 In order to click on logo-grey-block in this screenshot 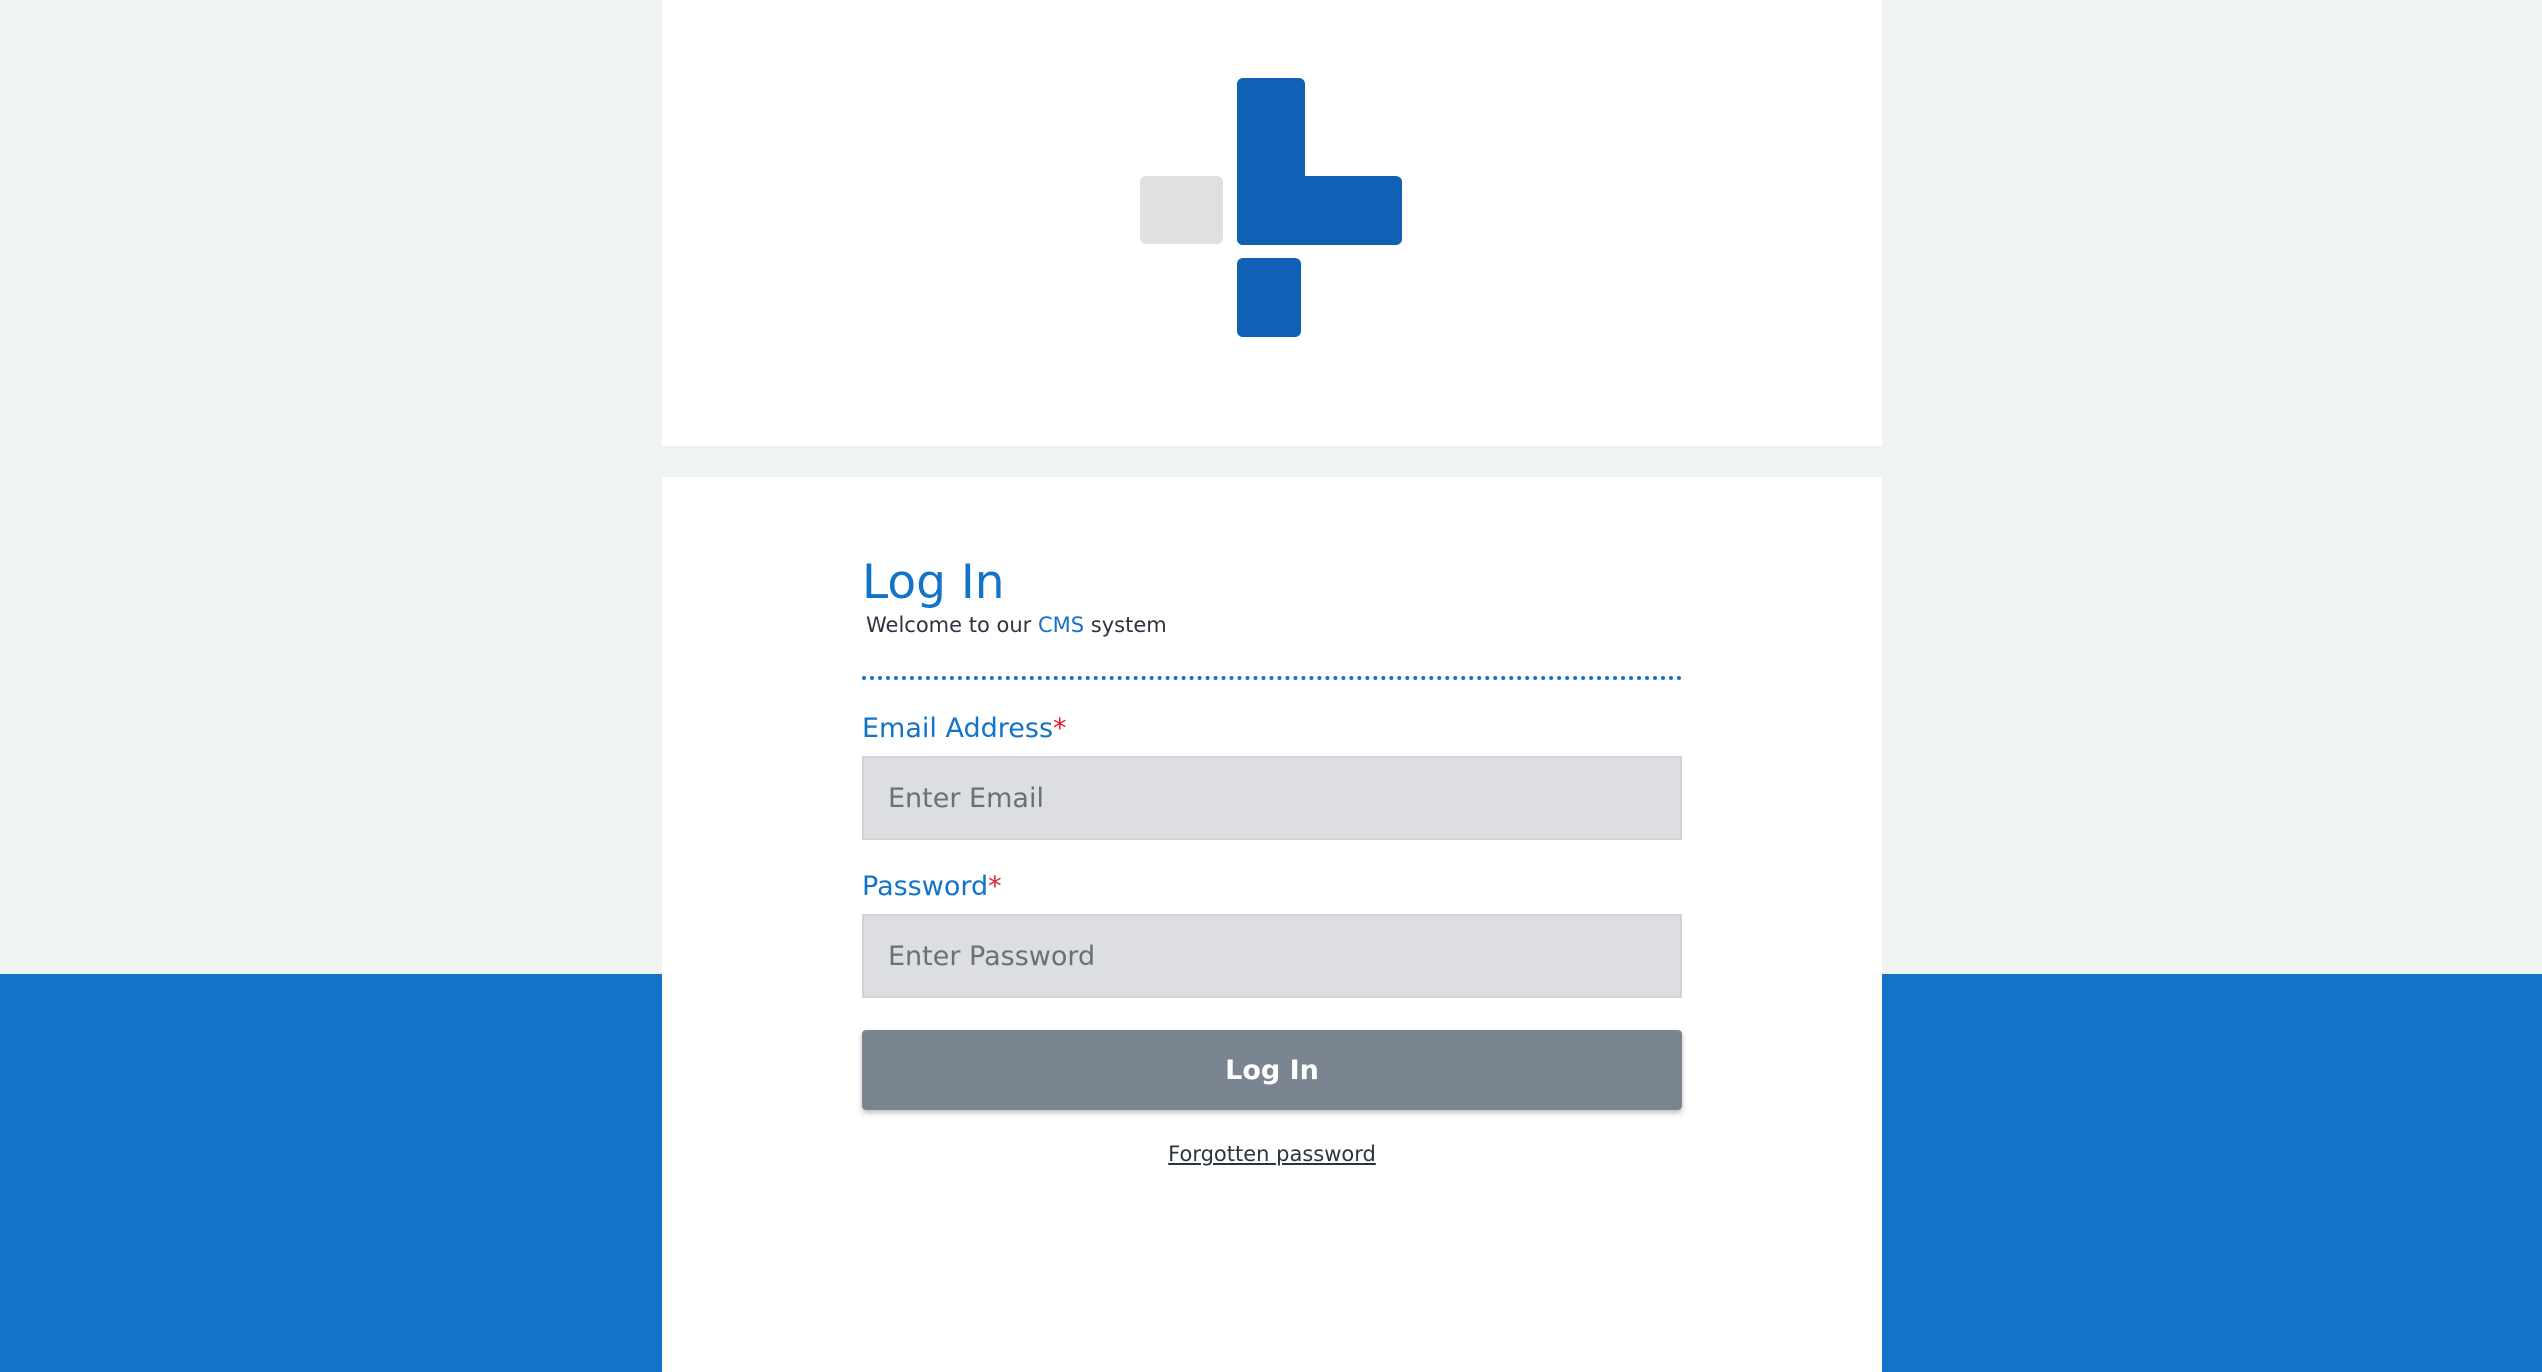, I will do `click(1181, 210)`.